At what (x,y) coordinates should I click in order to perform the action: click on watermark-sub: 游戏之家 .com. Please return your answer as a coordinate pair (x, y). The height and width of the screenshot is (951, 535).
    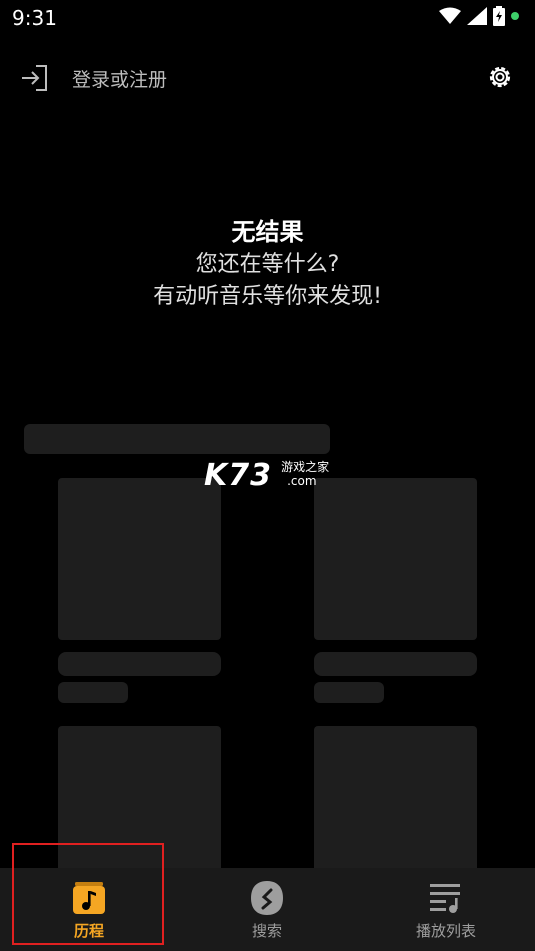
    Looking at the image, I should click on (305, 474).